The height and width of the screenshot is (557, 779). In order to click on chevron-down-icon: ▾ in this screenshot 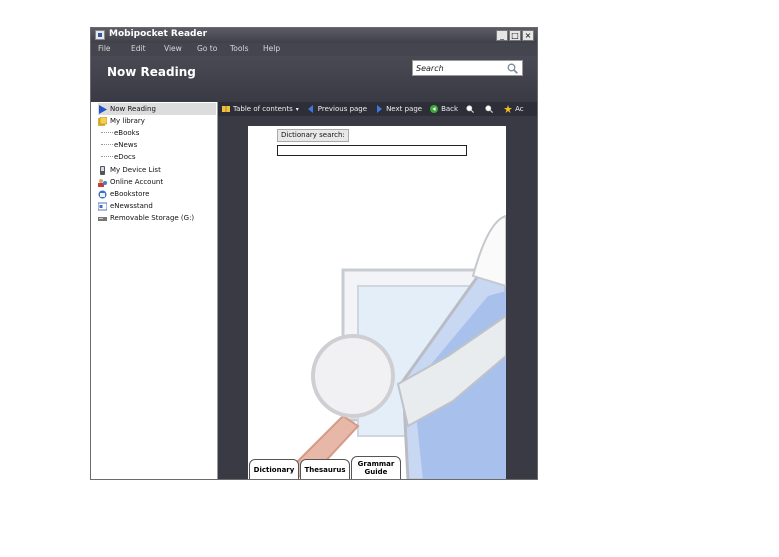, I will do `click(297, 109)`.